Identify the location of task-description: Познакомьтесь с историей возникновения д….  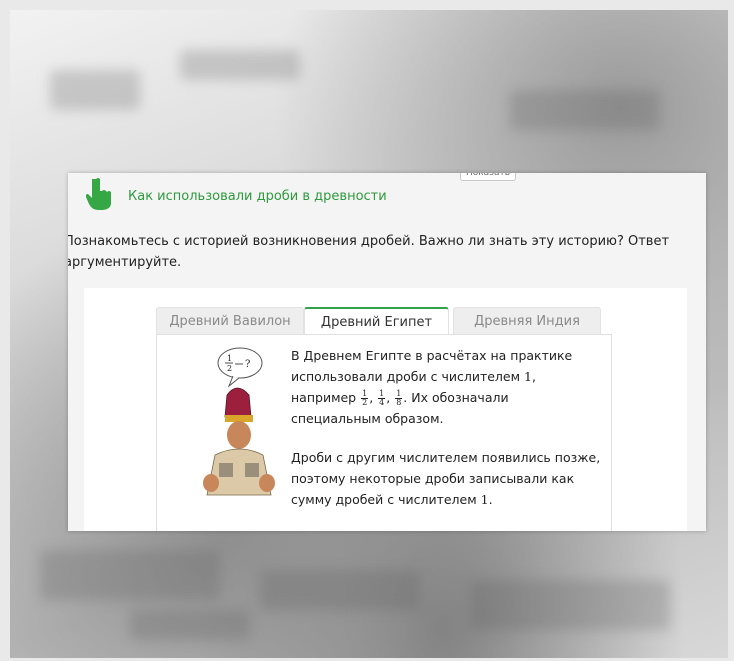
(369, 252).